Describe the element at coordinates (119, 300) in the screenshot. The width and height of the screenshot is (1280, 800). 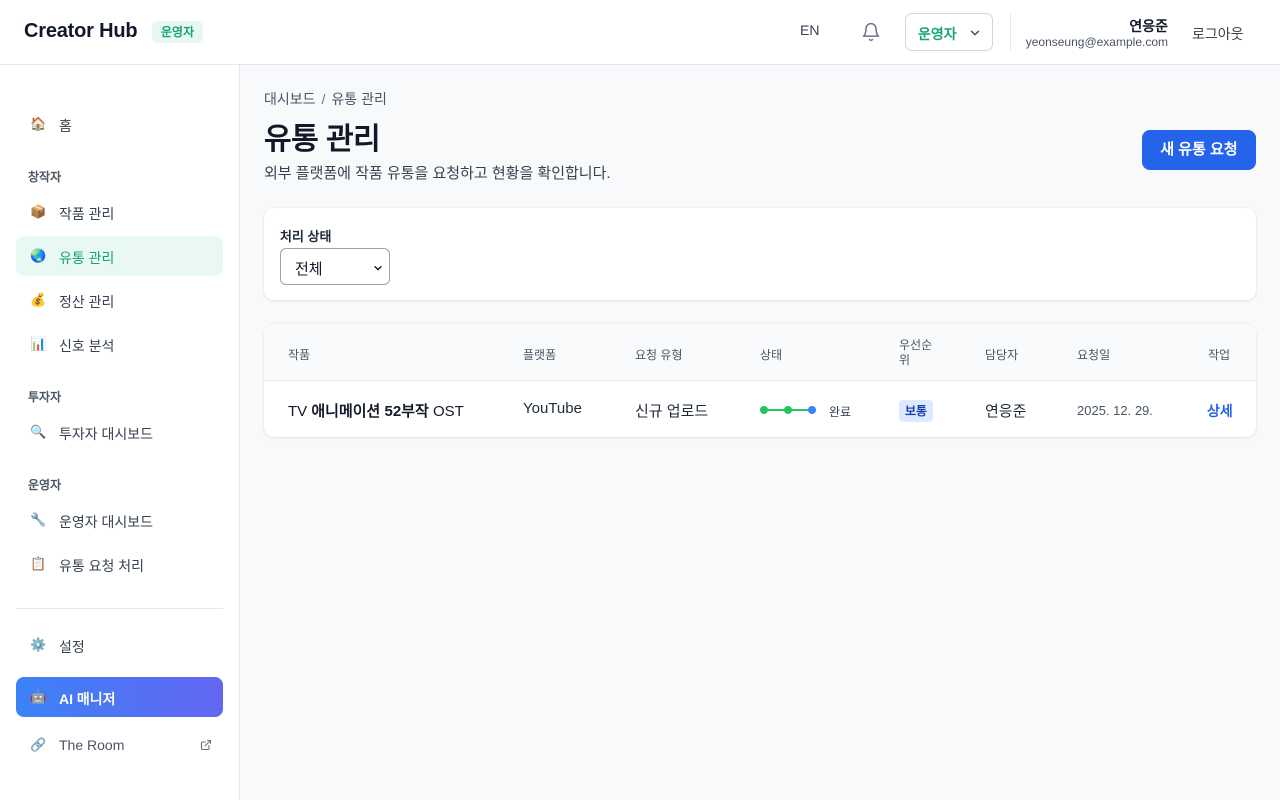
I see `sidebar-item-settlement: 💰 정산 관리` at that location.